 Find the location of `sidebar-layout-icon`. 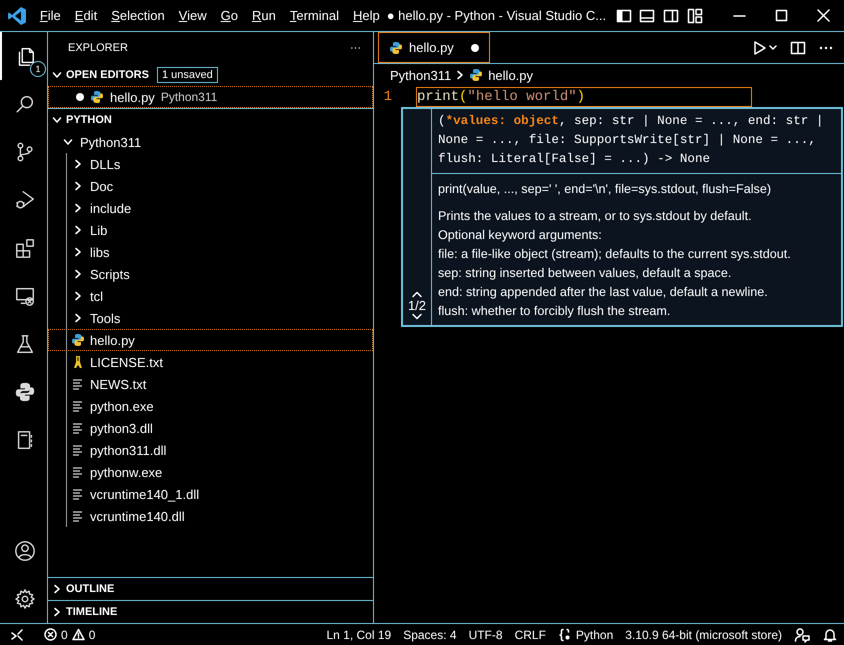

sidebar-layout-icon is located at coordinates (624, 16).